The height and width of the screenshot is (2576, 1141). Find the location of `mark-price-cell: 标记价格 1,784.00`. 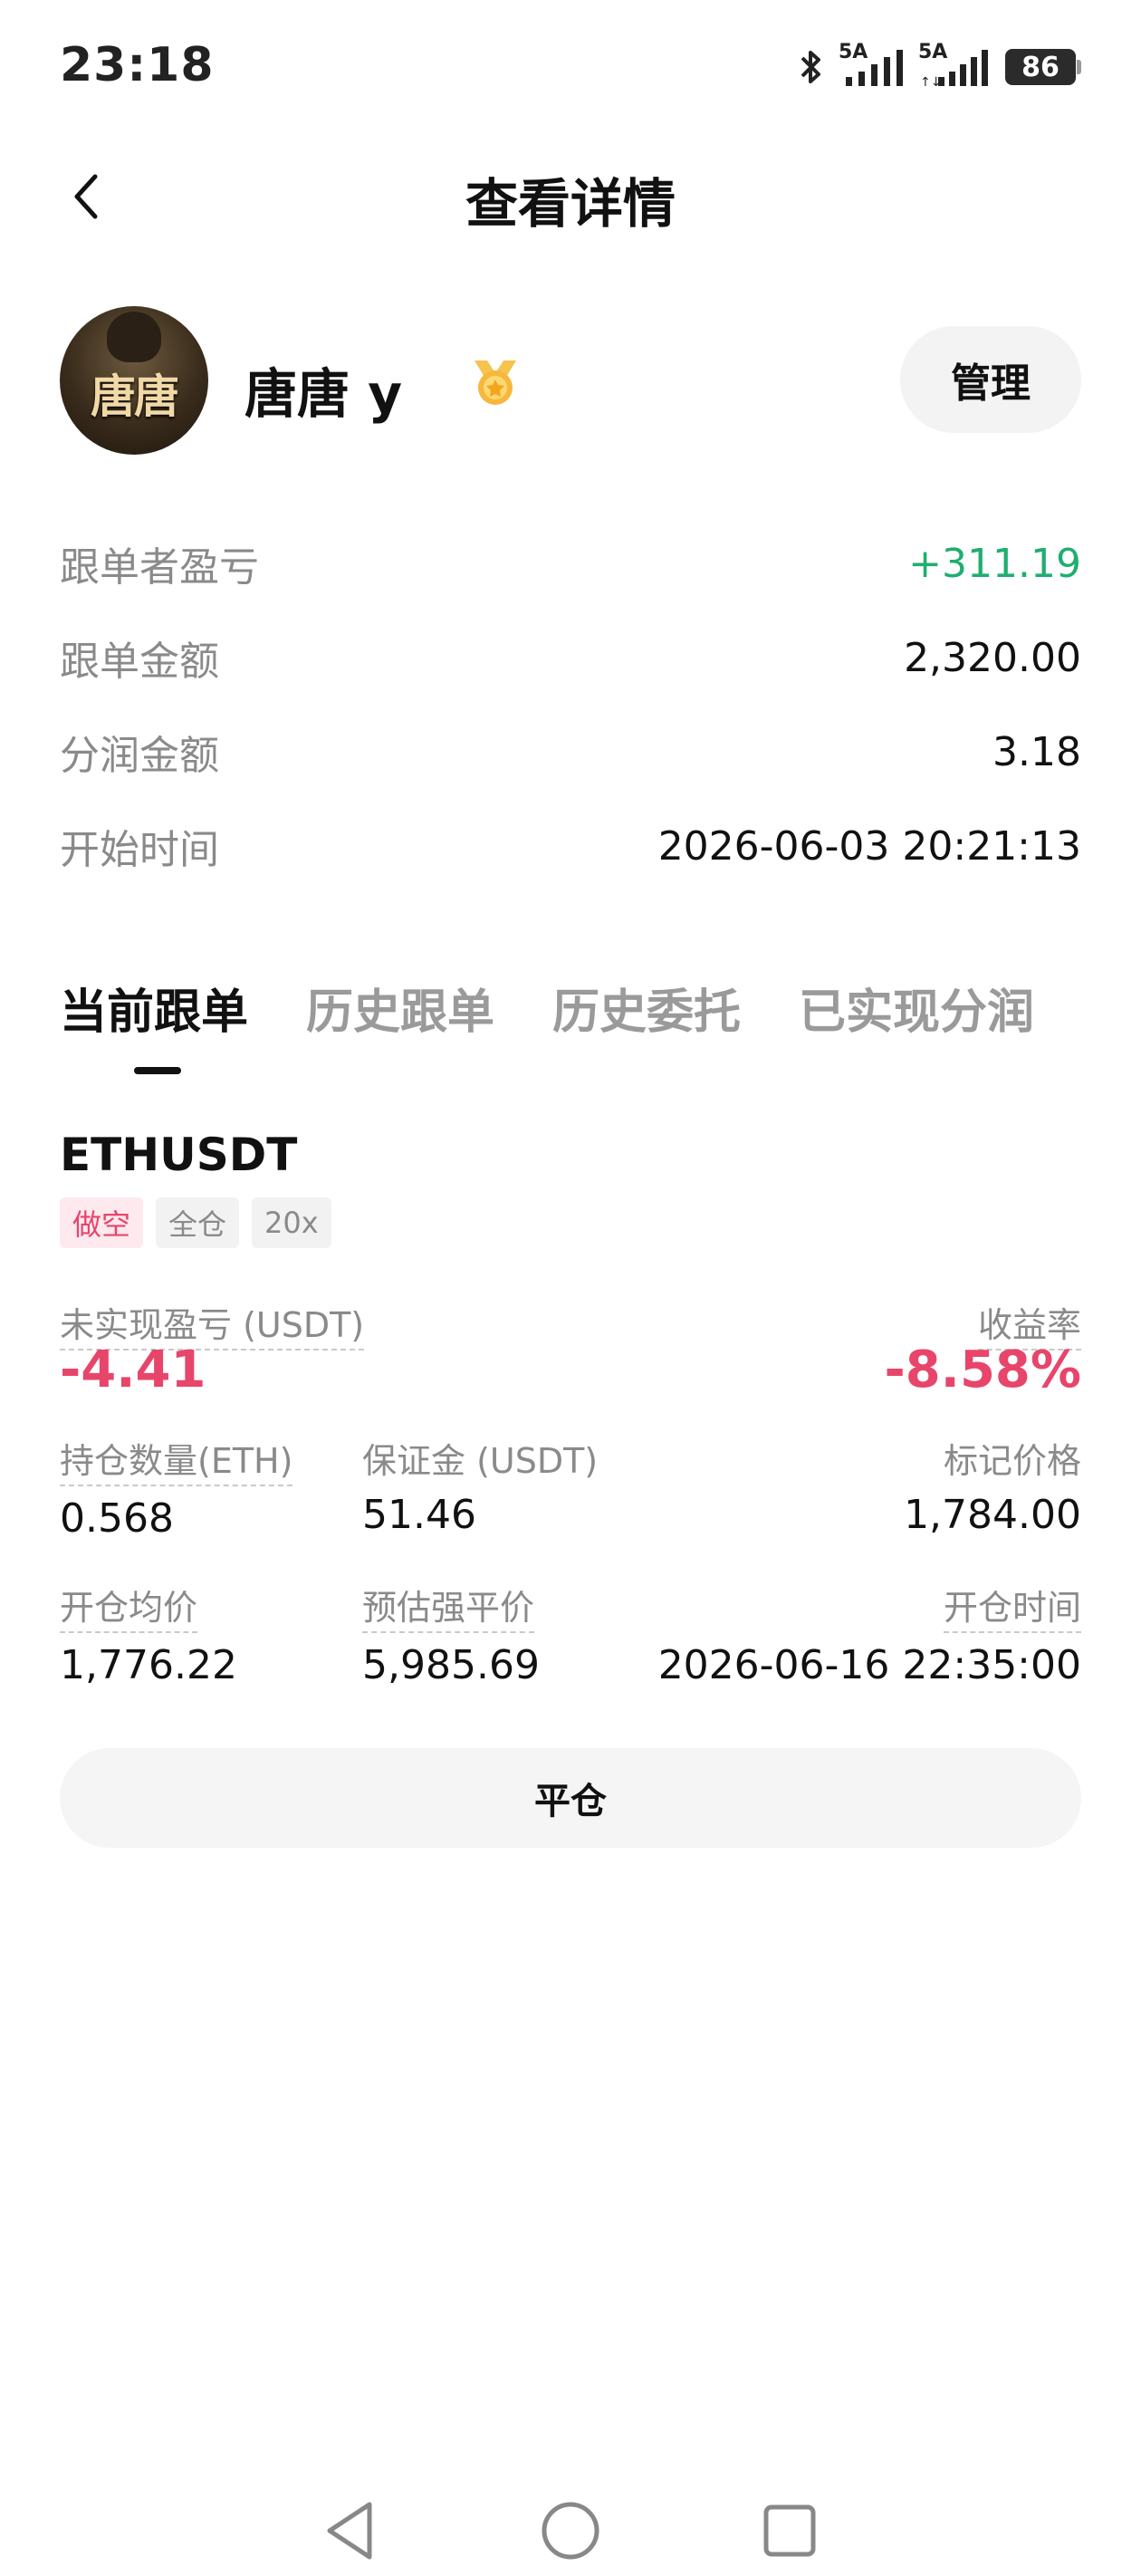

mark-price-cell: 标记价格 1,784.00 is located at coordinates (993, 1485).